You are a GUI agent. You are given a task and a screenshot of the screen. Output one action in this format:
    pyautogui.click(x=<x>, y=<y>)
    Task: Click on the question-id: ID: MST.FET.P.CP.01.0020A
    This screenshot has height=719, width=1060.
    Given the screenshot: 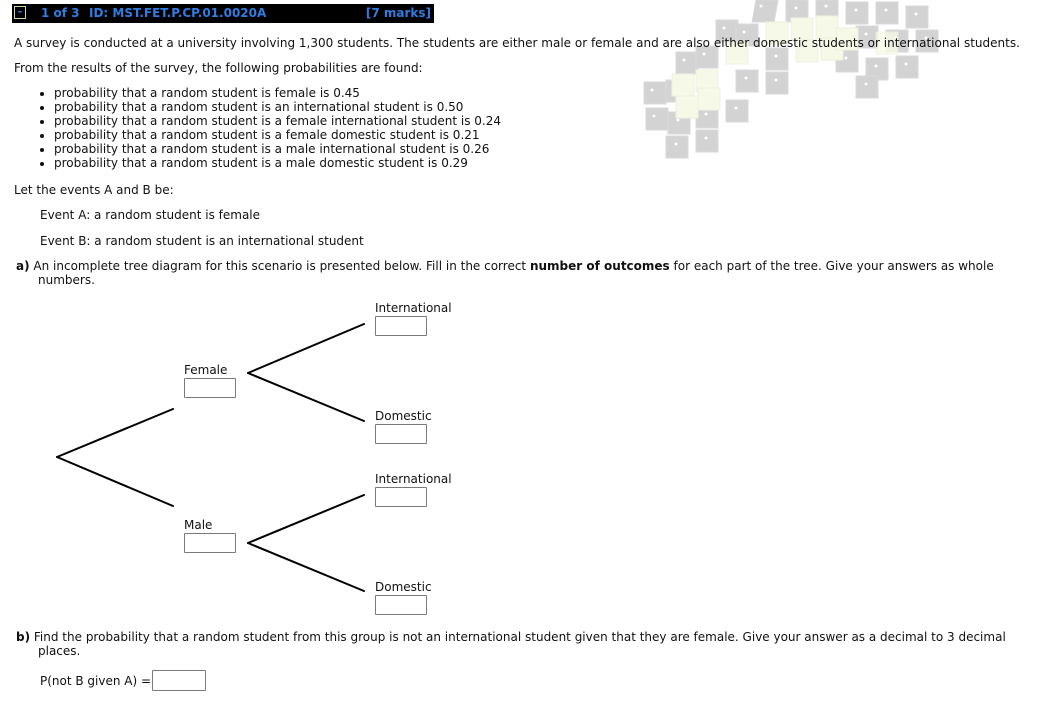 What is the action you would take?
    pyautogui.click(x=178, y=13)
    